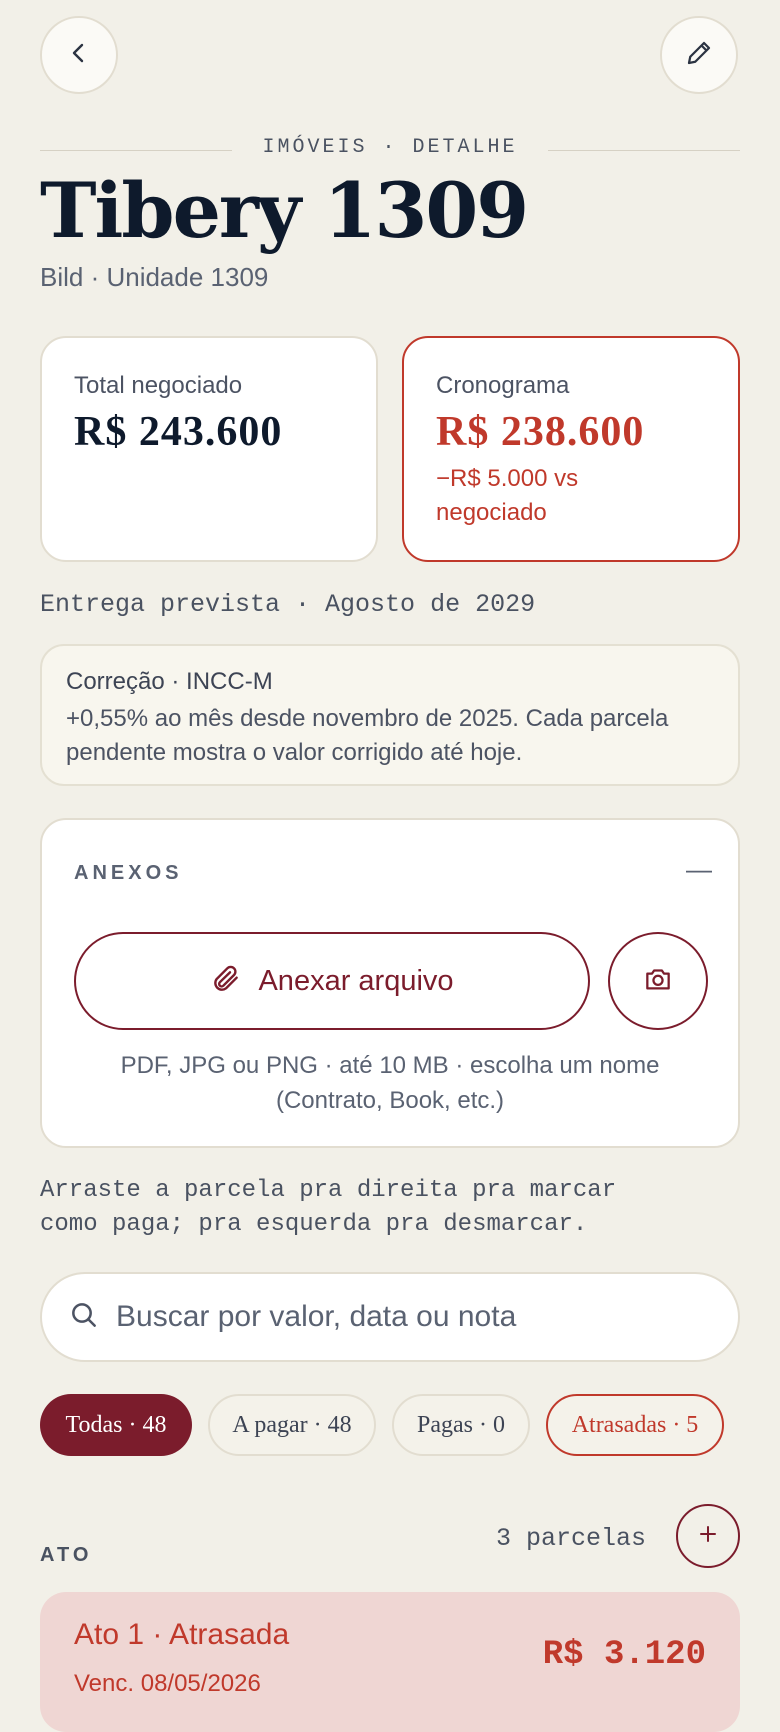 The image size is (780, 1732). I want to click on chevron-left-icon, so click(79, 55).